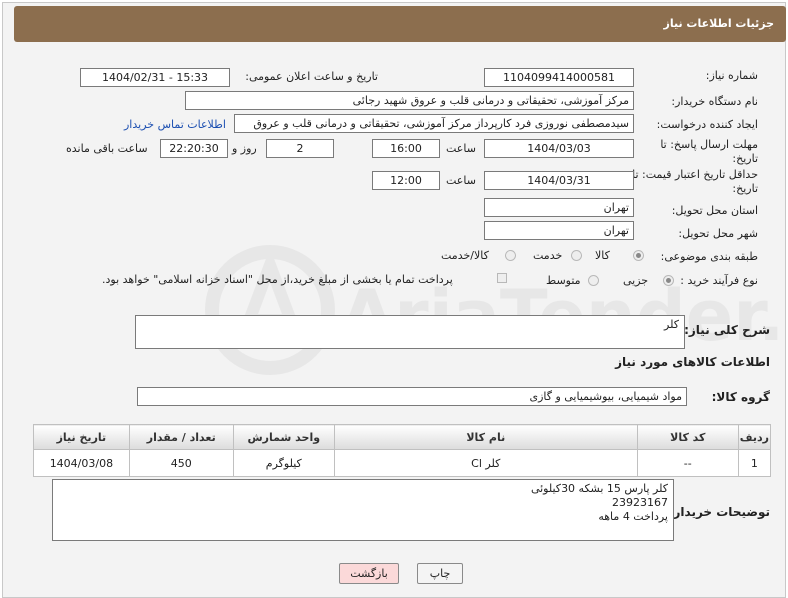 The height and width of the screenshot is (598, 788). Describe the element at coordinates (485, 463) in the screenshot. I see `cell-name: کلر Cl` at that location.